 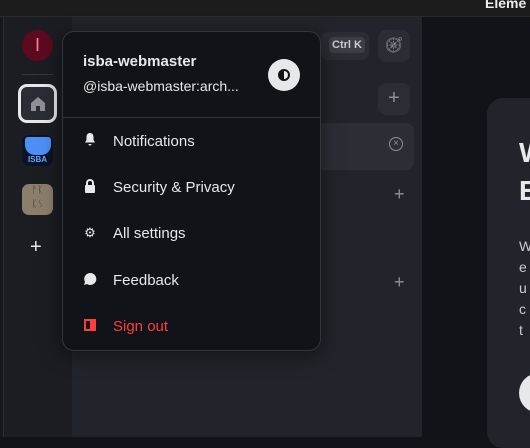 I want to click on contrast-icon, so click(x=284, y=75).